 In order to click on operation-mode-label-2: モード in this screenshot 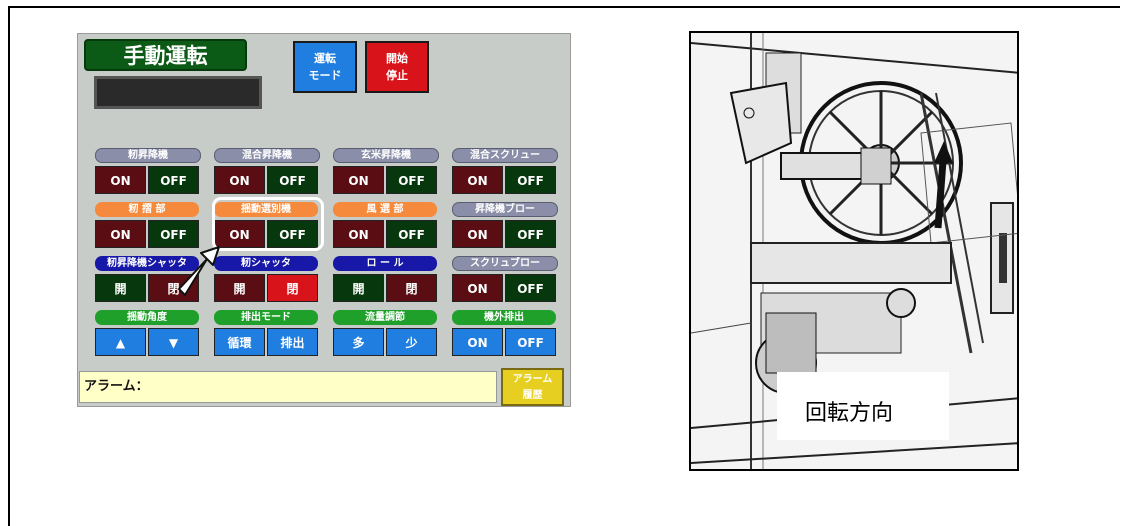, I will do `click(325, 75)`.